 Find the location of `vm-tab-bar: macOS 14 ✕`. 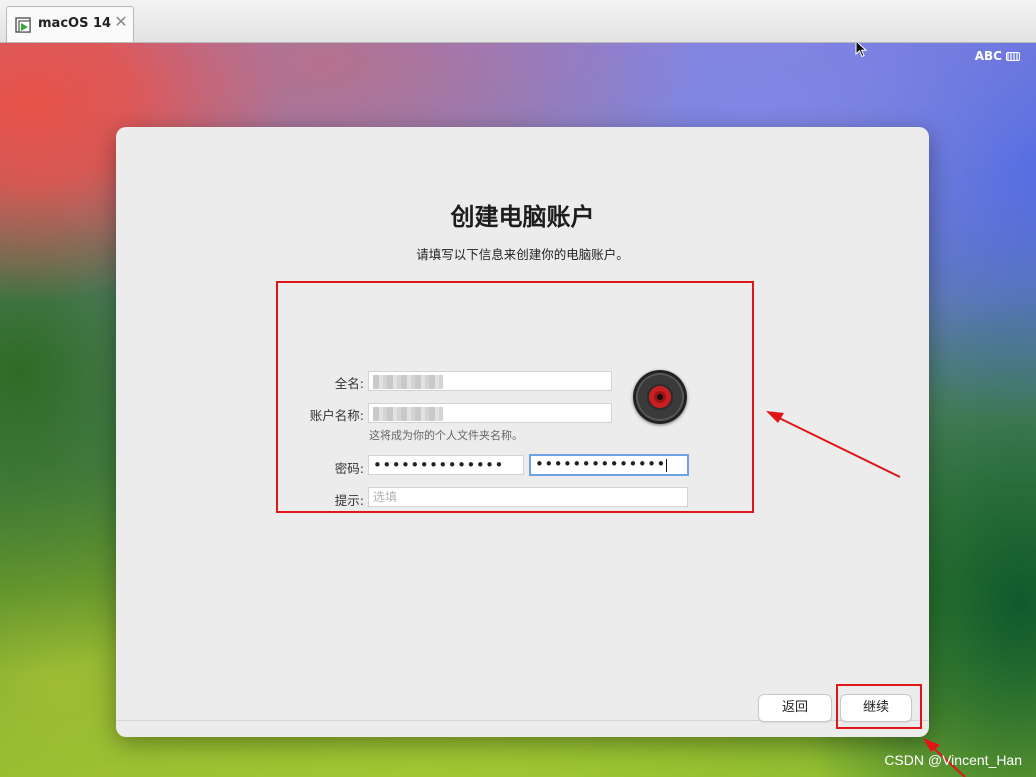

vm-tab-bar: macOS 14 ✕ is located at coordinates (518, 21).